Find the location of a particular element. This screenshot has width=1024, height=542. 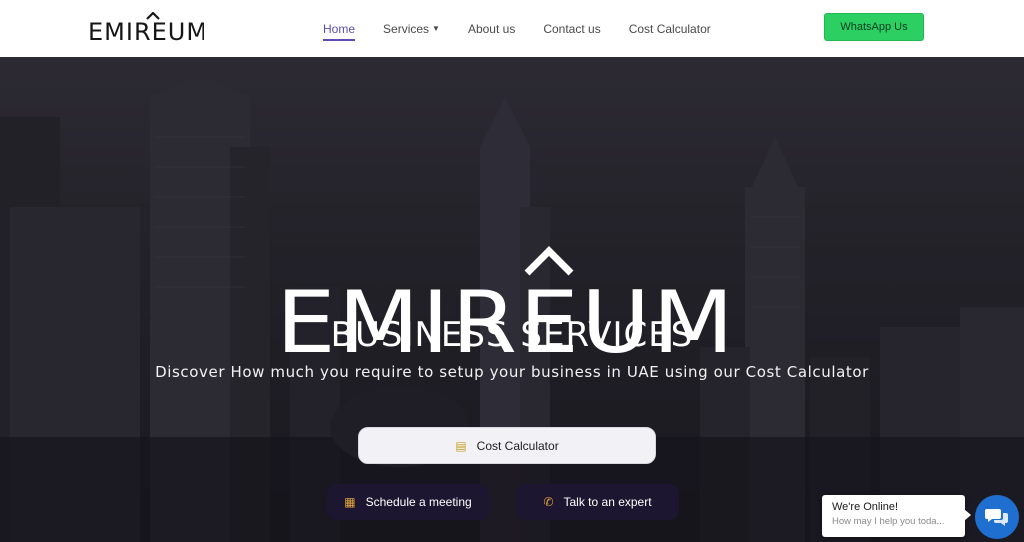

nav-services: Services ▼ is located at coordinates (411, 29).